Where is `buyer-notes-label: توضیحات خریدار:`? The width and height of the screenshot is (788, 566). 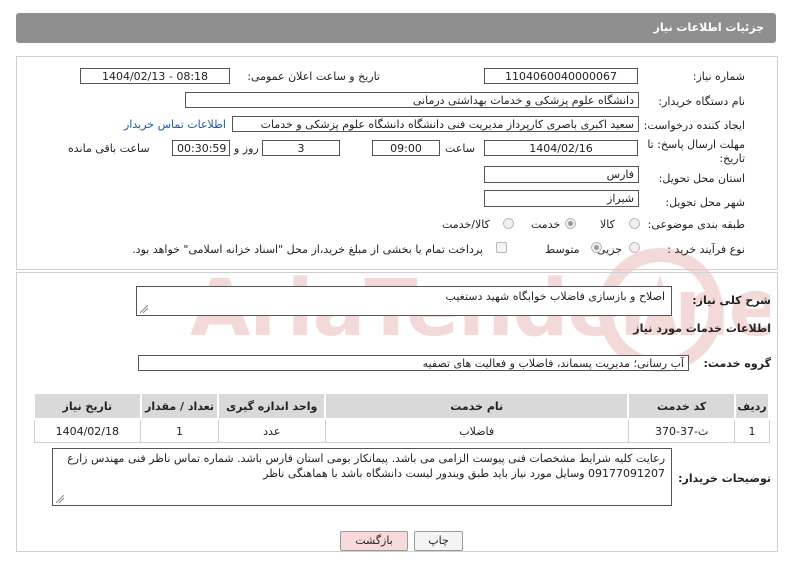
buyer-notes-label: توضیحات خریدار: is located at coordinates (724, 478).